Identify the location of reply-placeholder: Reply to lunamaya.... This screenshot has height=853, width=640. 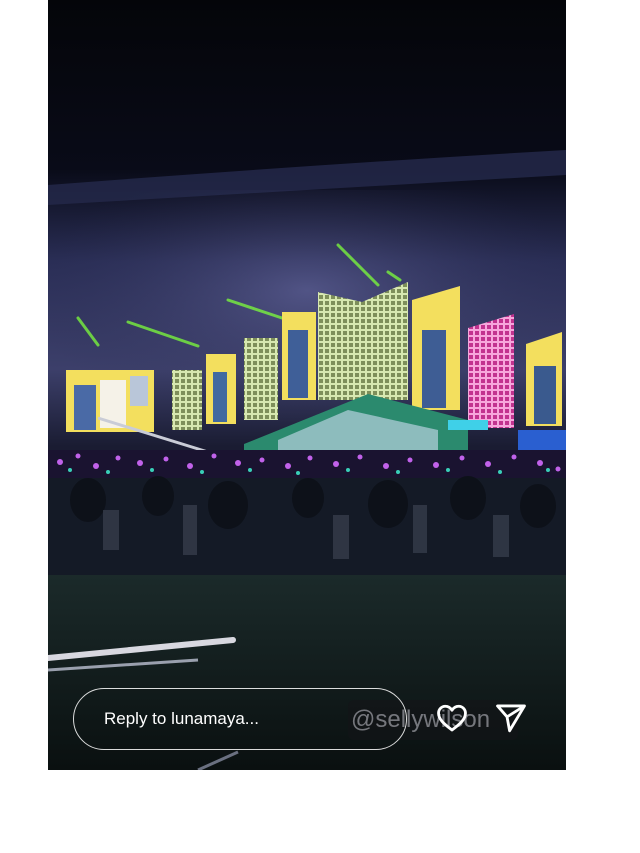
(181, 718).